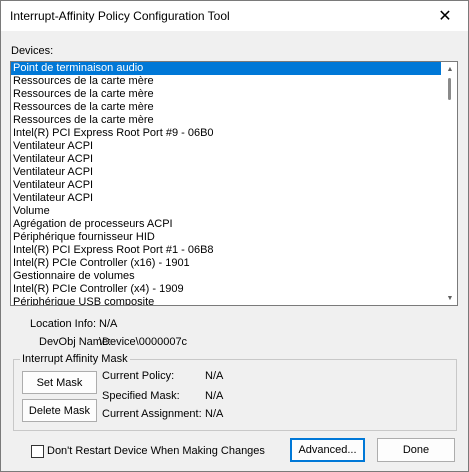 The height and width of the screenshot is (472, 469). I want to click on delete-mask-button: Delete Mask, so click(59, 410).